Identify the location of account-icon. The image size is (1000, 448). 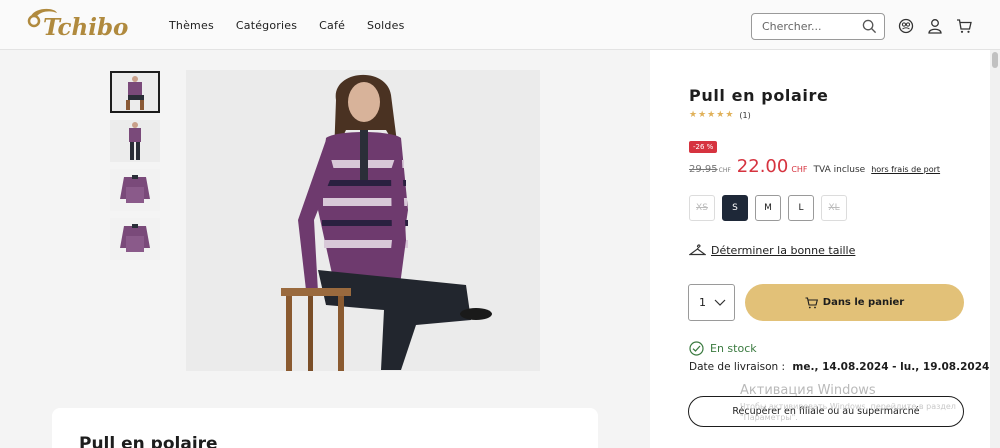
(935, 26).